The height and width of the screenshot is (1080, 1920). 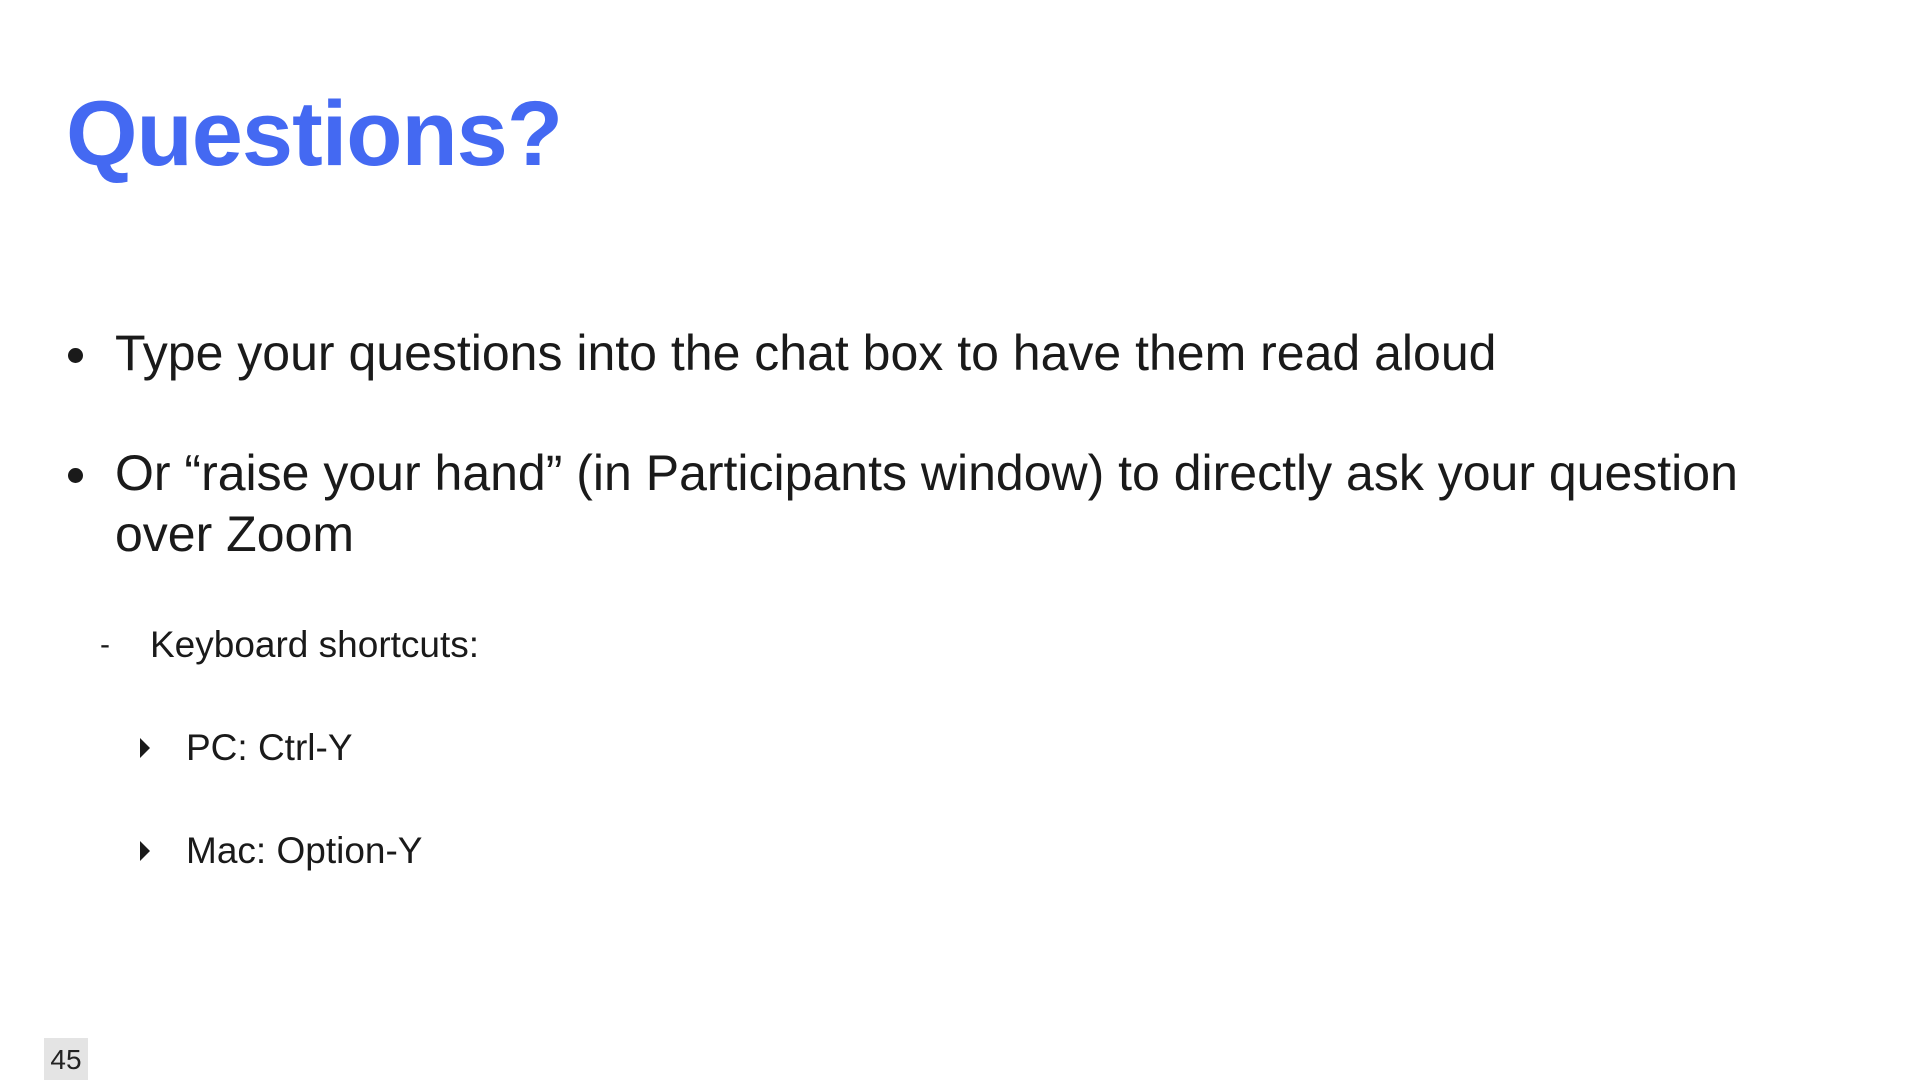 I want to click on sub-bullet-text: Keyboard shortcuts:, so click(x=315, y=644).